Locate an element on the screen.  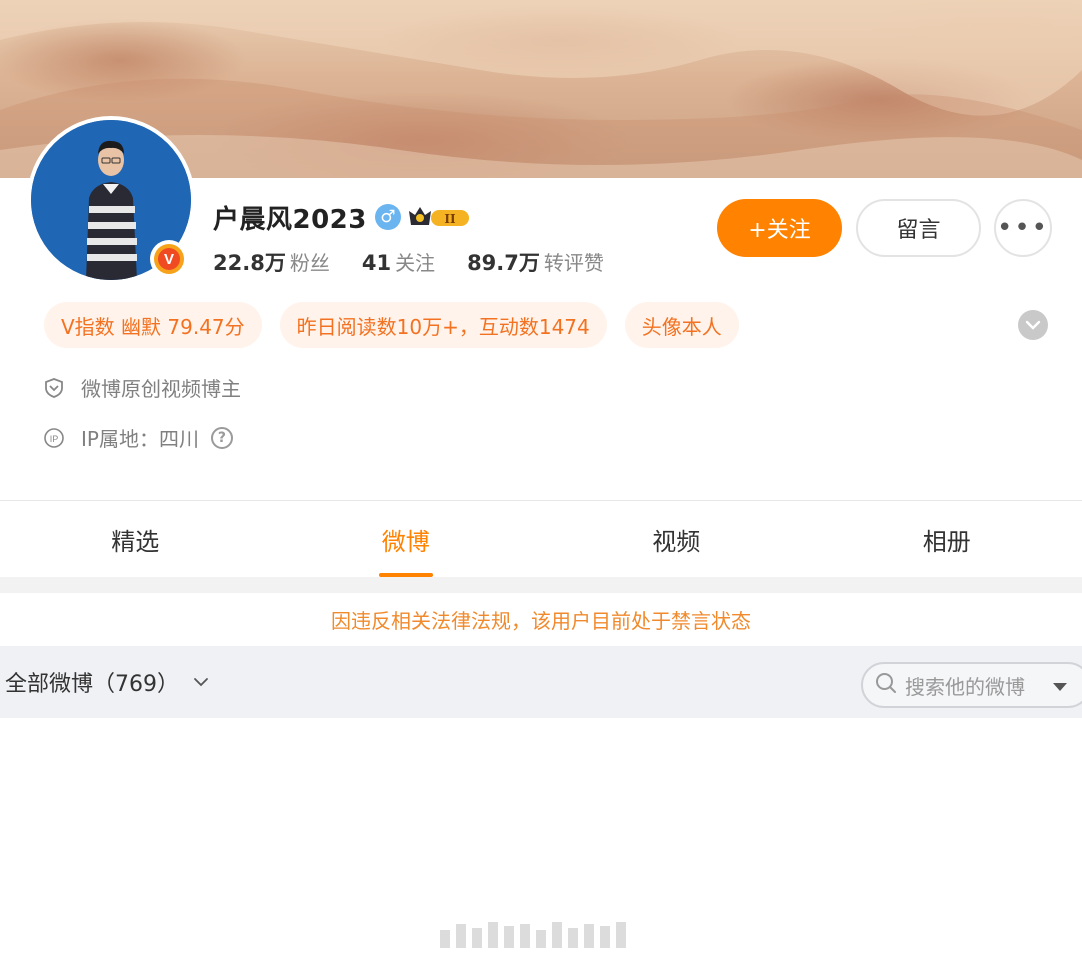
stat-label: 粉丝 is located at coordinates (309, 263).